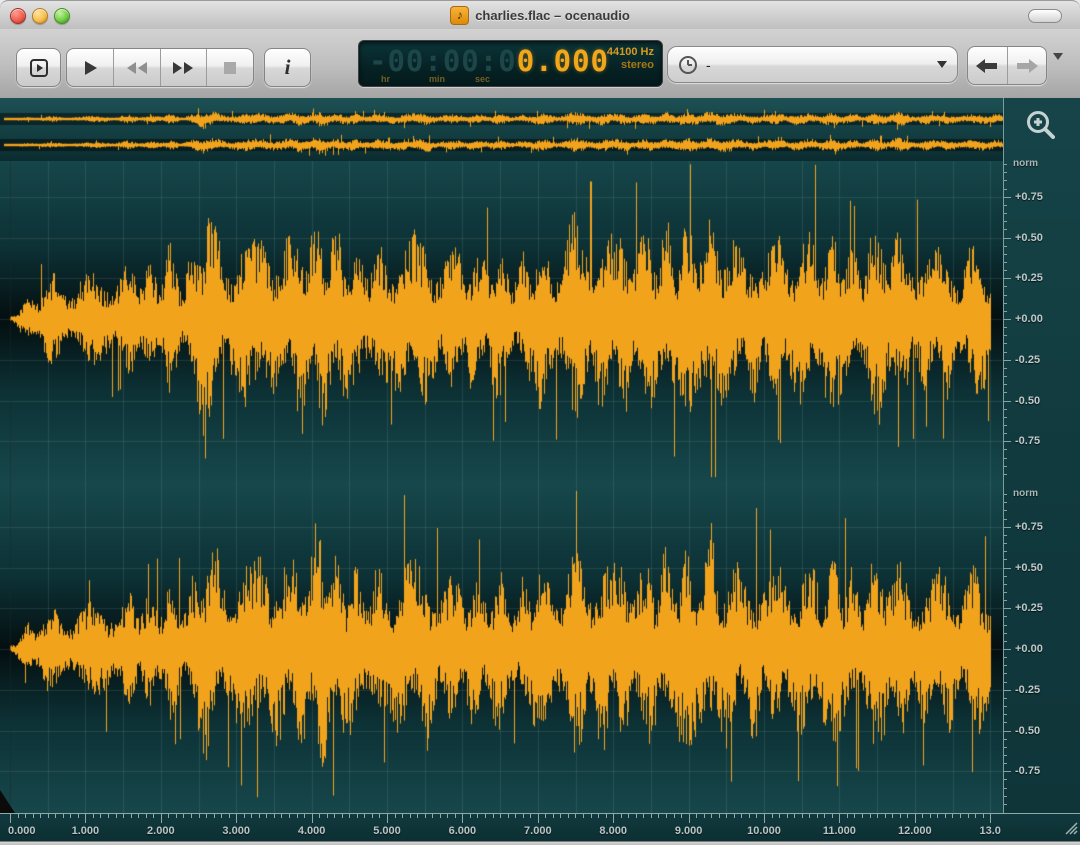 The height and width of the screenshot is (845, 1080). I want to click on stop-button, so click(230, 67).